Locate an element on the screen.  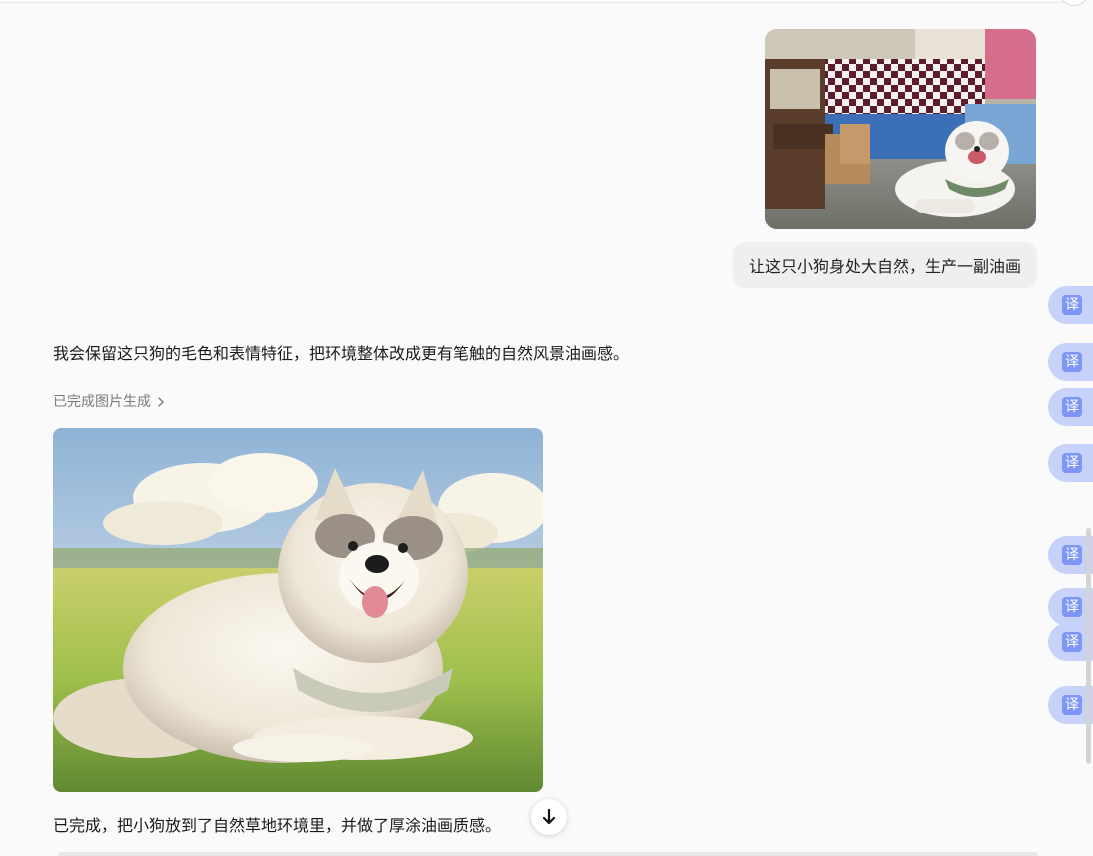
user-message-bubble: 让这只小狗身处大自然，生产一副油画 is located at coordinates (885, 265).